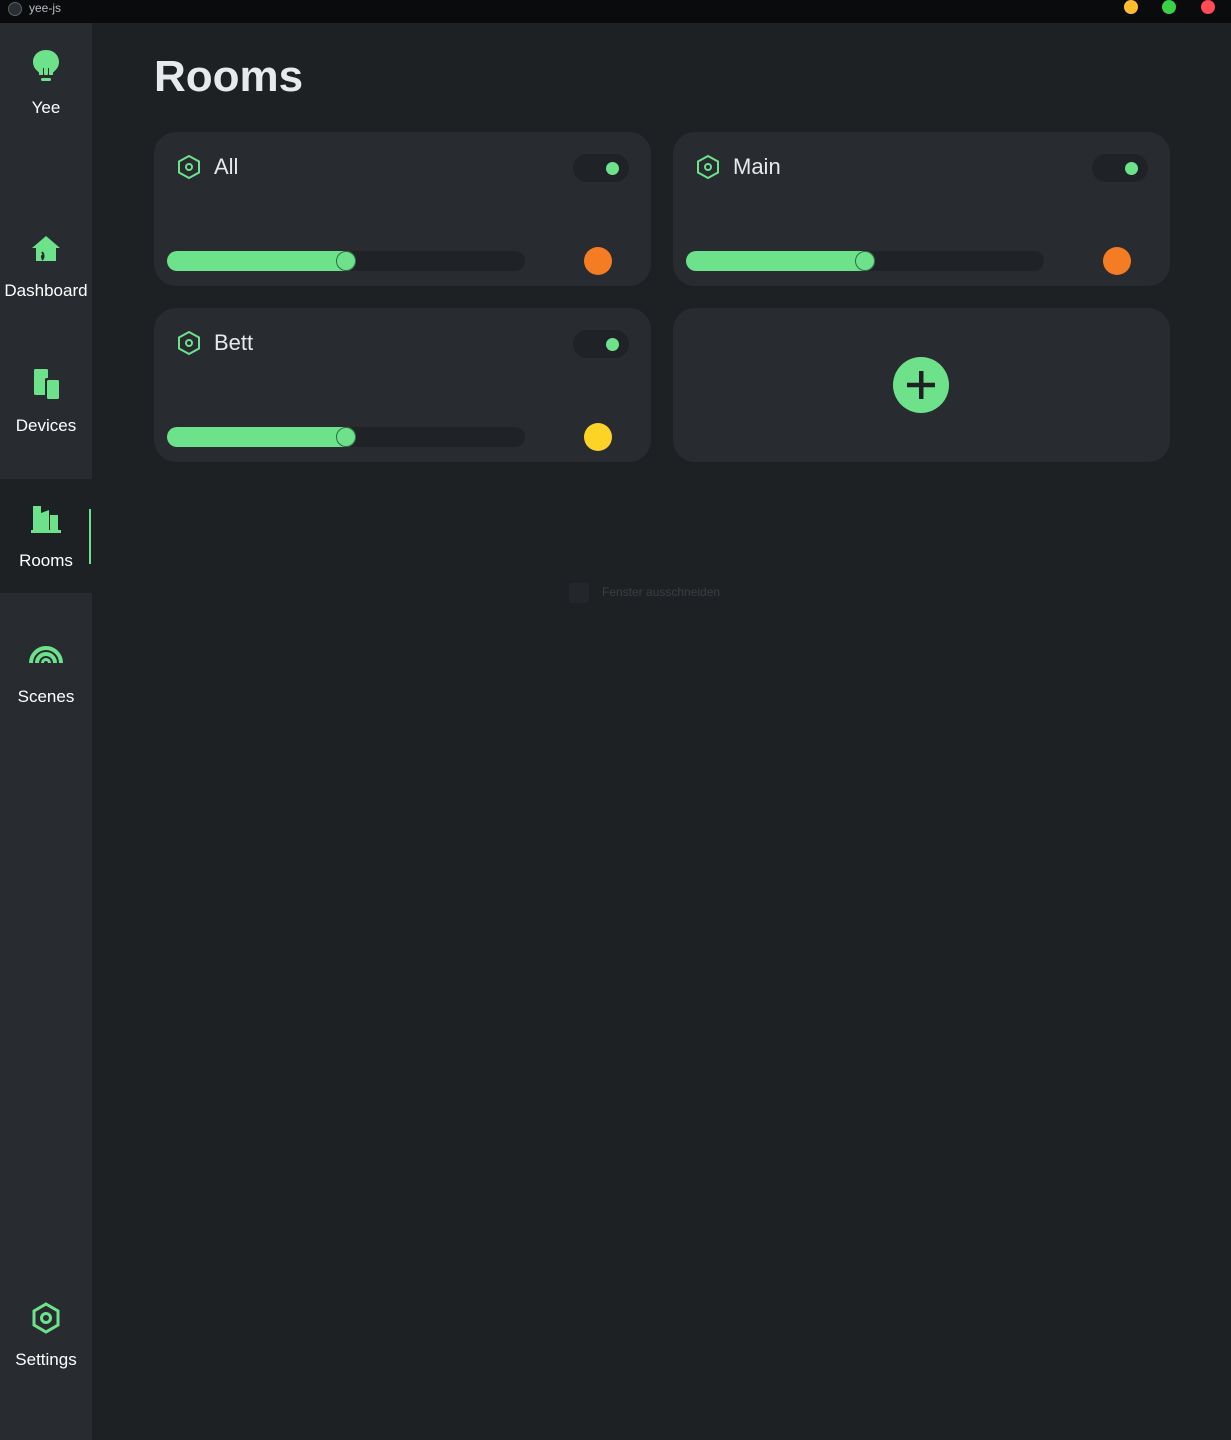  What do you see at coordinates (229, 76) in the screenshot?
I see `page-title: Rooms` at bounding box center [229, 76].